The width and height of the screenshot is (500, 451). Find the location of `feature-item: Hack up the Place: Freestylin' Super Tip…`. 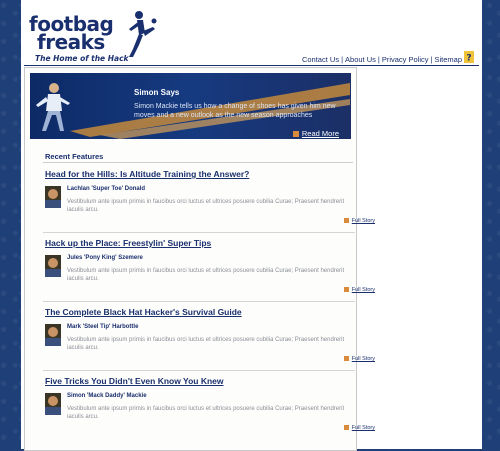

feature-item: Hack up the Place: Freestylin' Super Tip… is located at coordinates (209, 273).